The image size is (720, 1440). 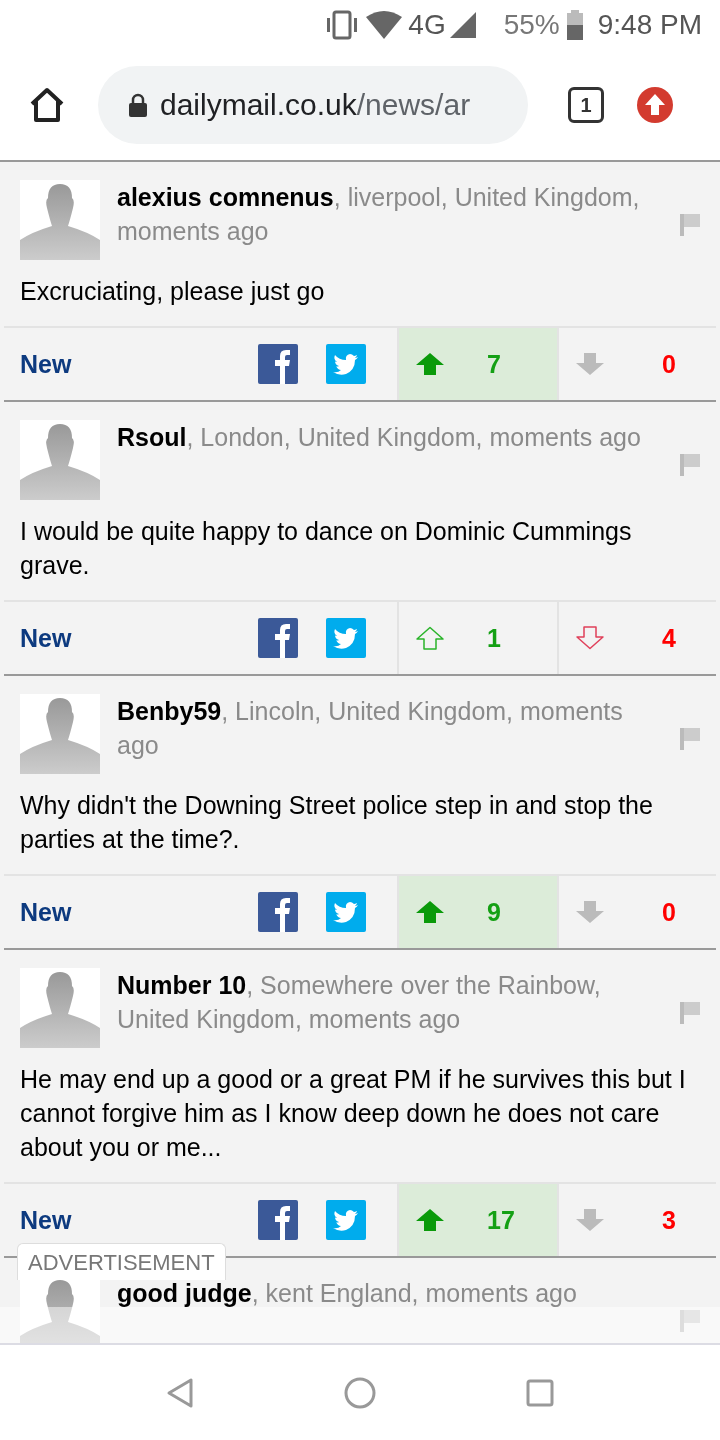 What do you see at coordinates (121, 1261) in the screenshot?
I see `advertisement-label: ADVERTISEMENT` at bounding box center [121, 1261].